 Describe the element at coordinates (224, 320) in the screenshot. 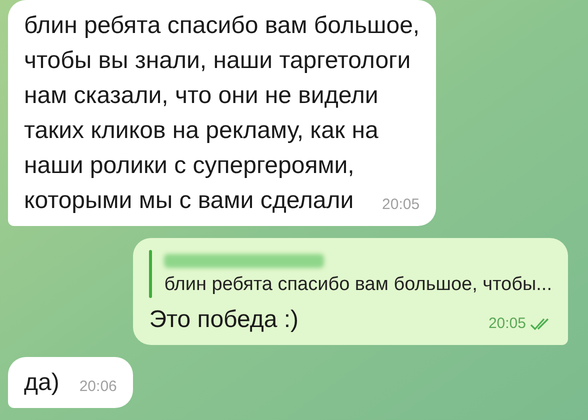

I see `message-text: Это победа :)` at that location.